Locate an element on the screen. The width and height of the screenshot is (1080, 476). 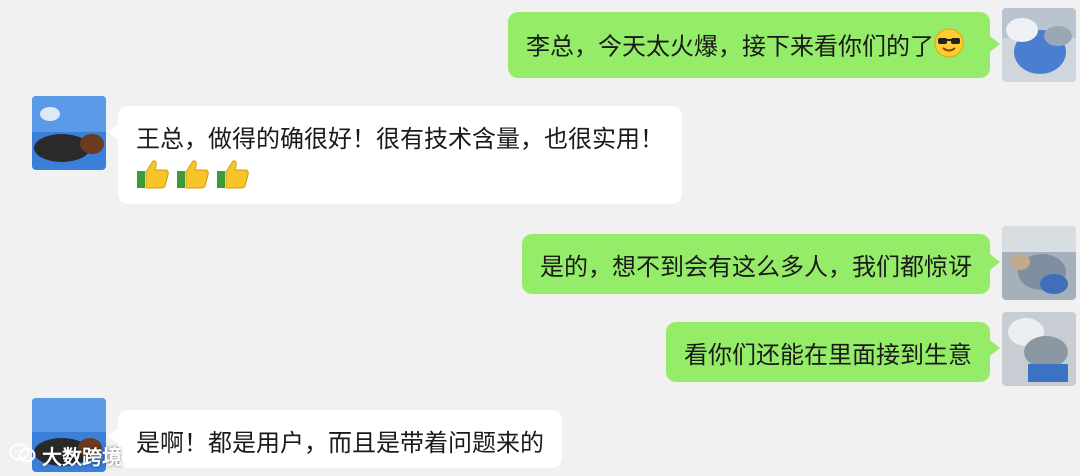
watermark: 大数跨境 is located at coordinates (65, 455).